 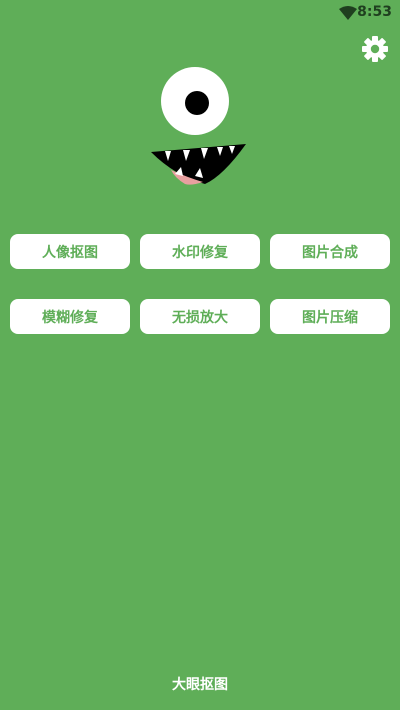 I want to click on mascot-logo, so click(x=200, y=127).